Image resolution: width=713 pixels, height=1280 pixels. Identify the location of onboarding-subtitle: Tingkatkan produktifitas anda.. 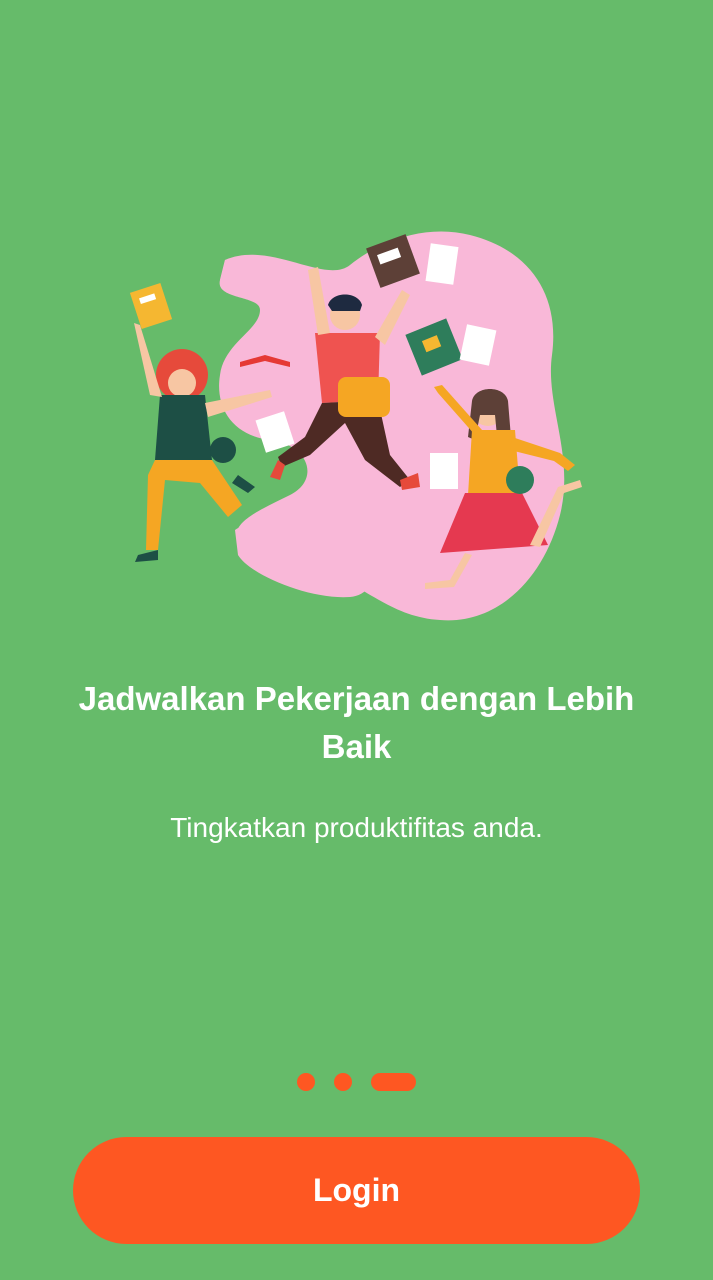
(356, 827).